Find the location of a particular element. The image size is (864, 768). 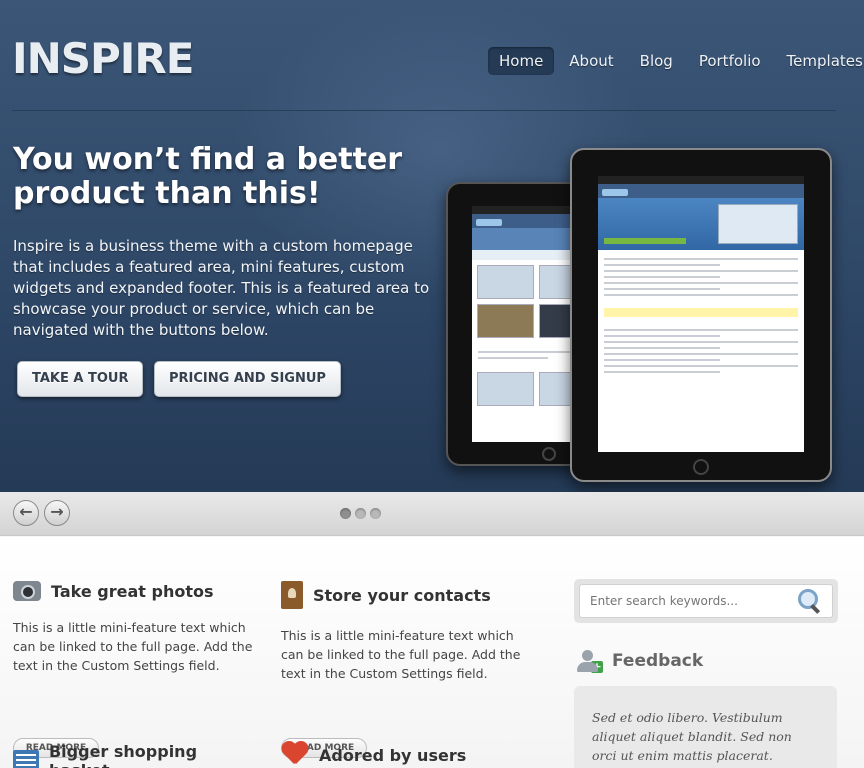

mini-feature-title: Bigger shopping basket is located at coordinates (138, 755).